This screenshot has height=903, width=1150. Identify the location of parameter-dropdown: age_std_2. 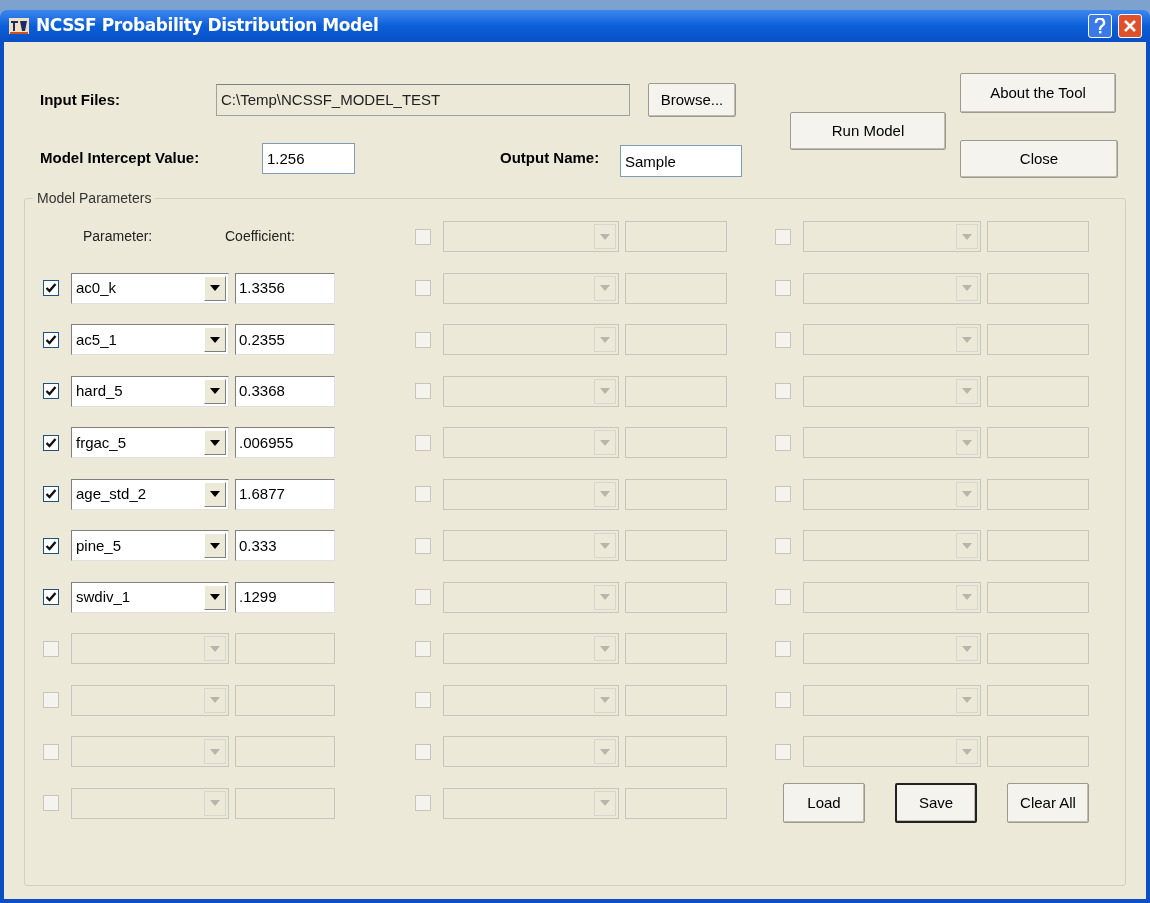
(150, 494).